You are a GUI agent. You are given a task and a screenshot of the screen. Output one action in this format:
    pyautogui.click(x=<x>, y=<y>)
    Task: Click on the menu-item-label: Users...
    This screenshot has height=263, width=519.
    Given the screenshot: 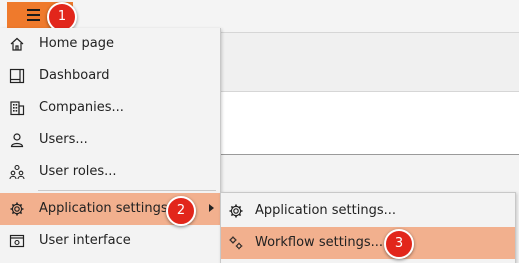 What is the action you would take?
    pyautogui.click(x=63, y=139)
    